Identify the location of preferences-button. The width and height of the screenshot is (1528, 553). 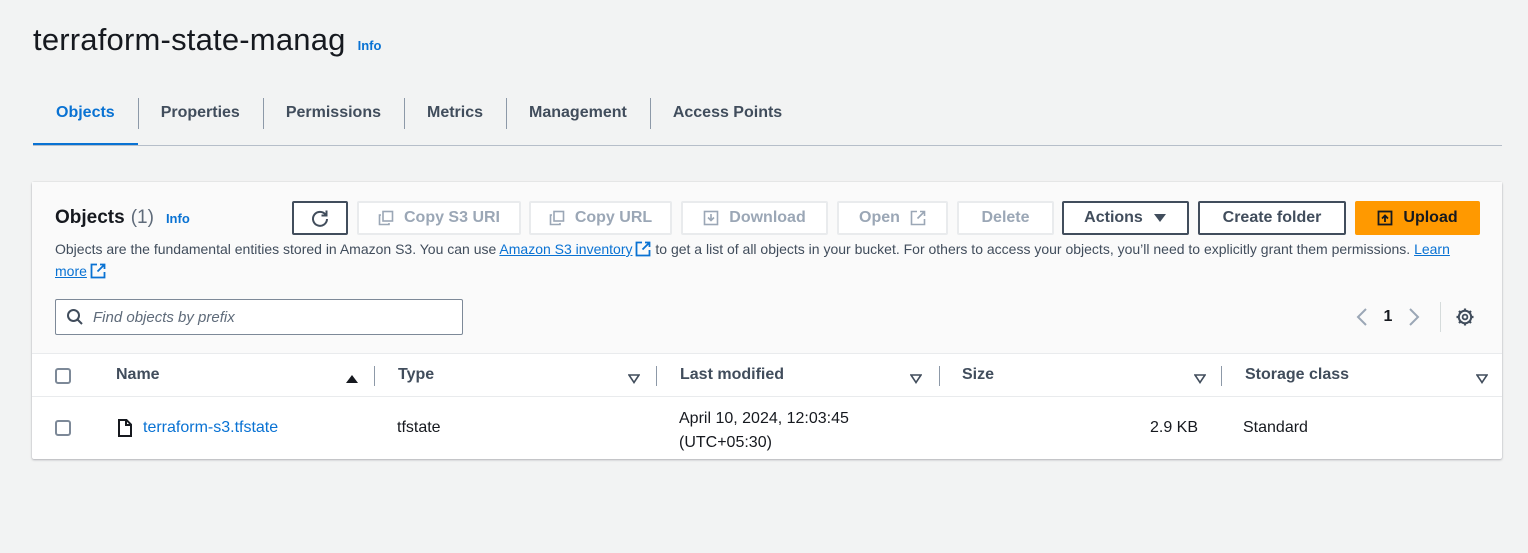
(1465, 317).